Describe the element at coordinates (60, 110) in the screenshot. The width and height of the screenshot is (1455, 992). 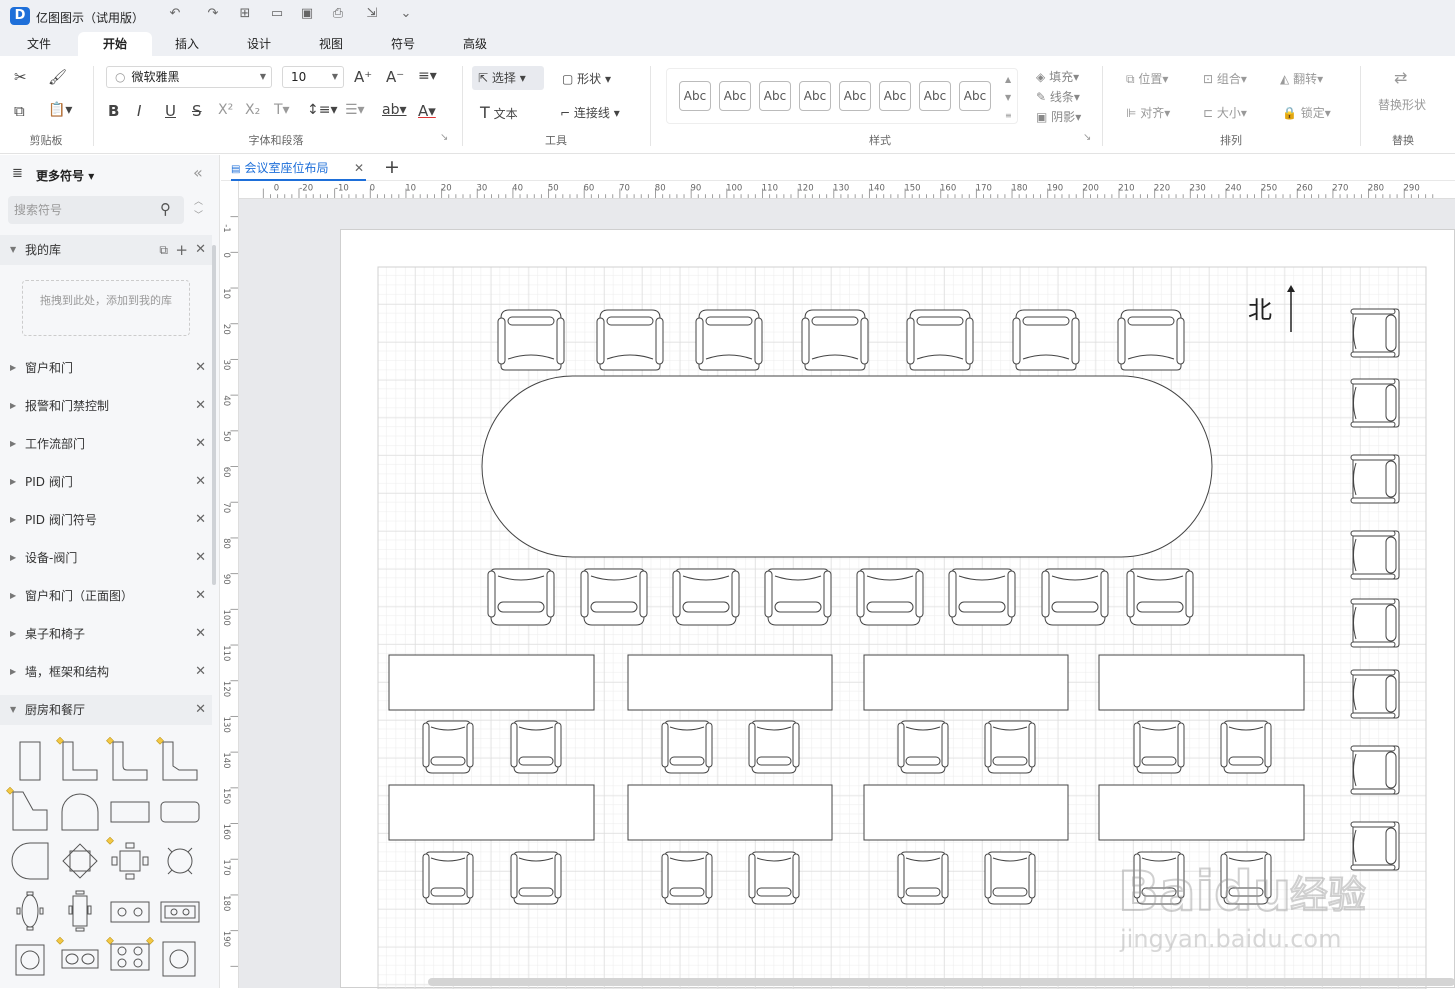
I see `paste-icon: 📋▾` at that location.